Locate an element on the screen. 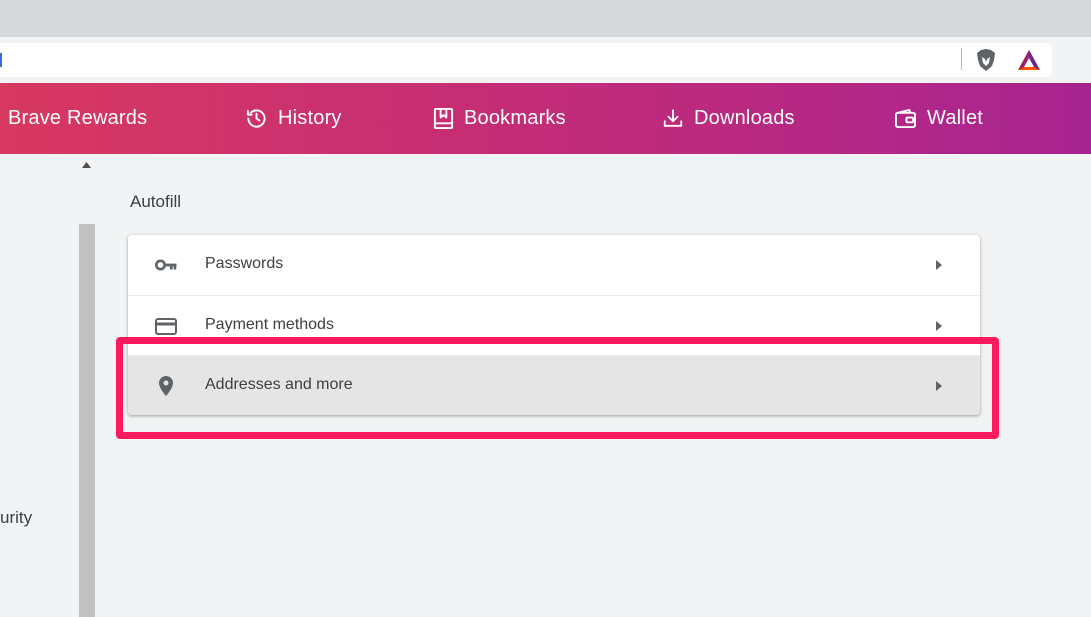 The height and width of the screenshot is (617, 1091). row-label: Payment methods is located at coordinates (269, 324).